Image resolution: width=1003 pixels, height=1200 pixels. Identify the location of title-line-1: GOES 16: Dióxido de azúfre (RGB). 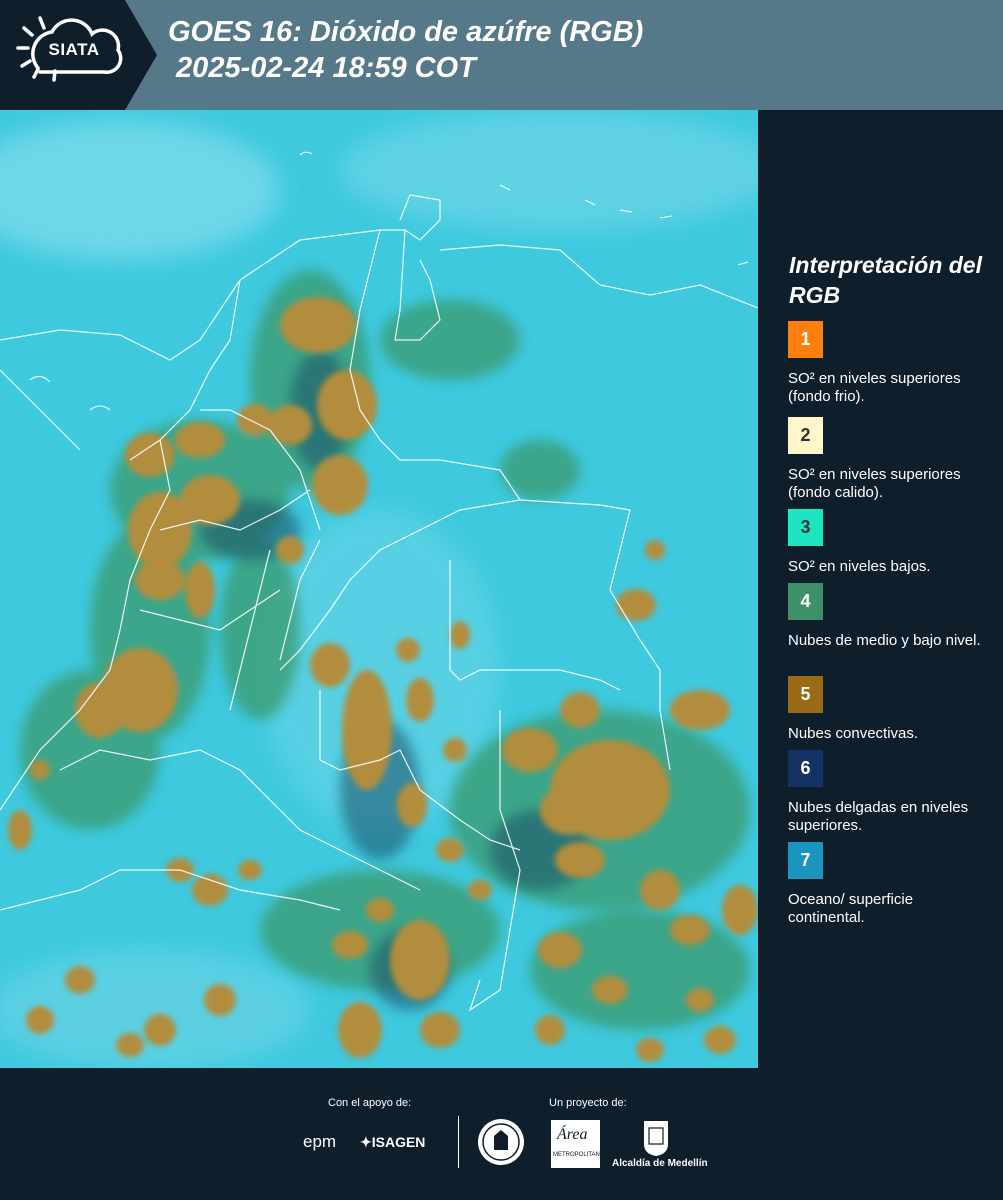
(406, 32).